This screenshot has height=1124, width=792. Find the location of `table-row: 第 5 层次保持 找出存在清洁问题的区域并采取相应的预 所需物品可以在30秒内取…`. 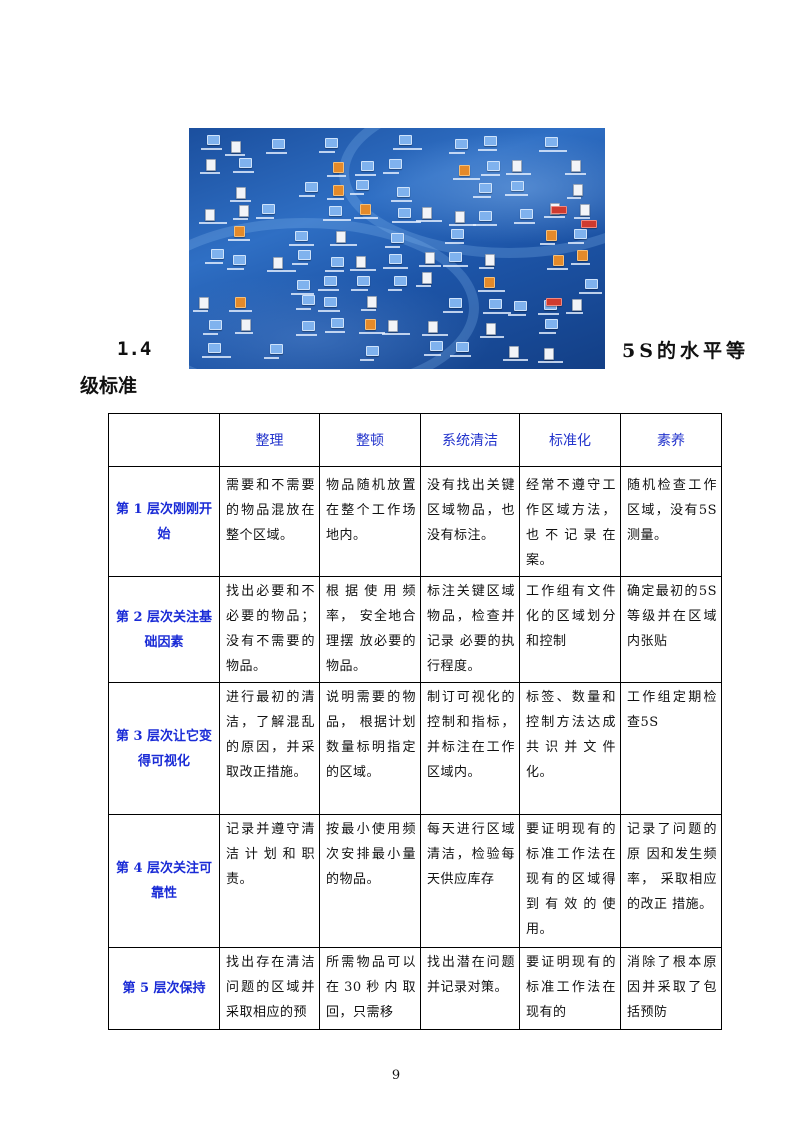

table-row: 第 5 层次保持 找出存在清洁问题的区域并采取相应的预 所需物品可以在30秒内取… is located at coordinates (415, 988).